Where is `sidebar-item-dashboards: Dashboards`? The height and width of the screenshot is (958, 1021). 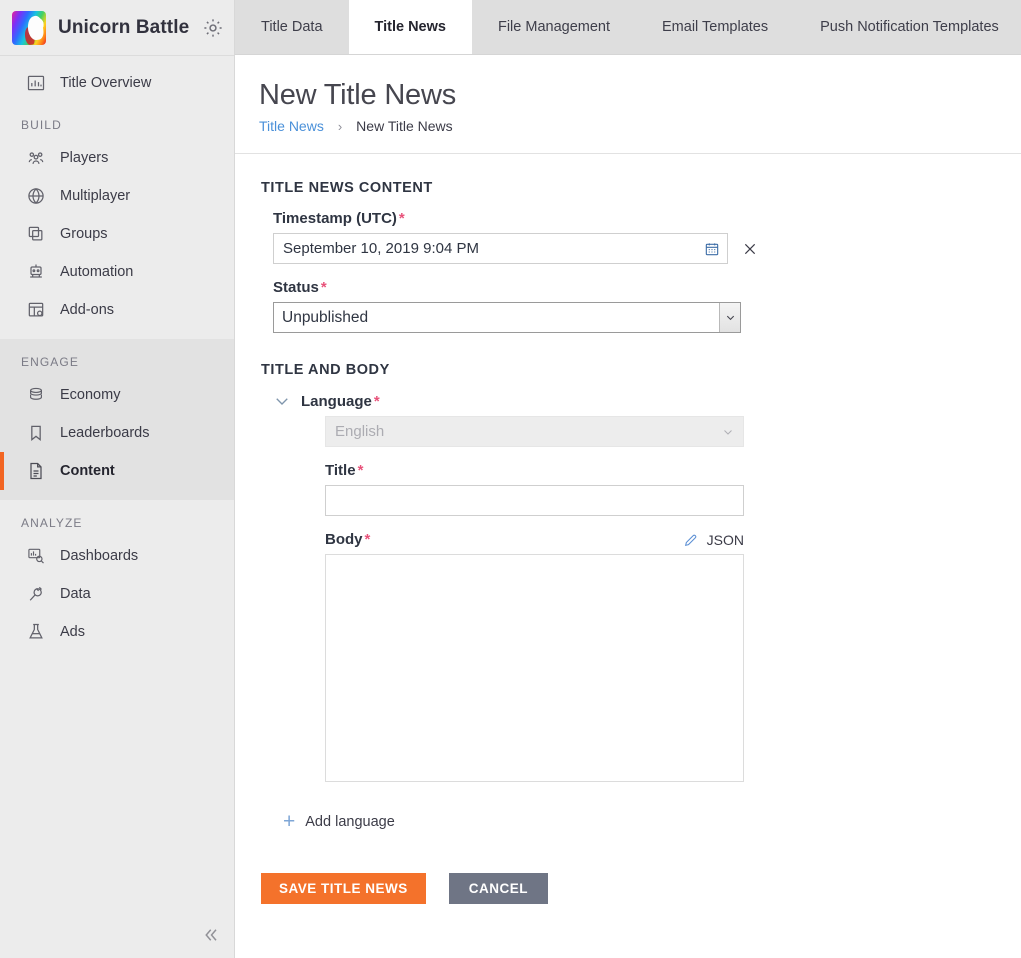
sidebar-item-dashboards: Dashboards is located at coordinates (117, 556).